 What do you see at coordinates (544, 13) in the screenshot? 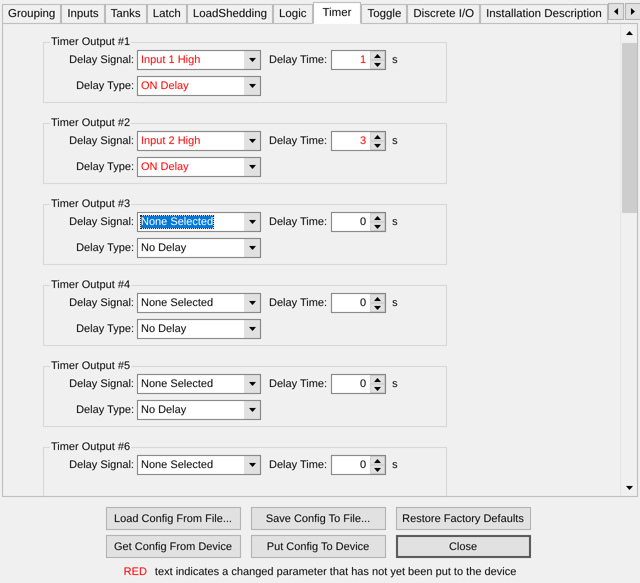
I see `tab: Installation Description` at bounding box center [544, 13].